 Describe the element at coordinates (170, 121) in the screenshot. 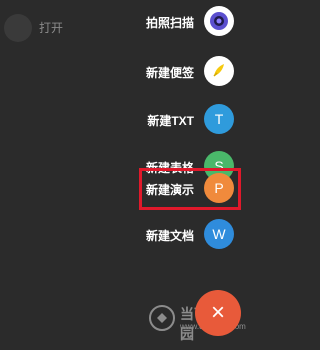

I see `menu-item-label: 新建TXT` at that location.